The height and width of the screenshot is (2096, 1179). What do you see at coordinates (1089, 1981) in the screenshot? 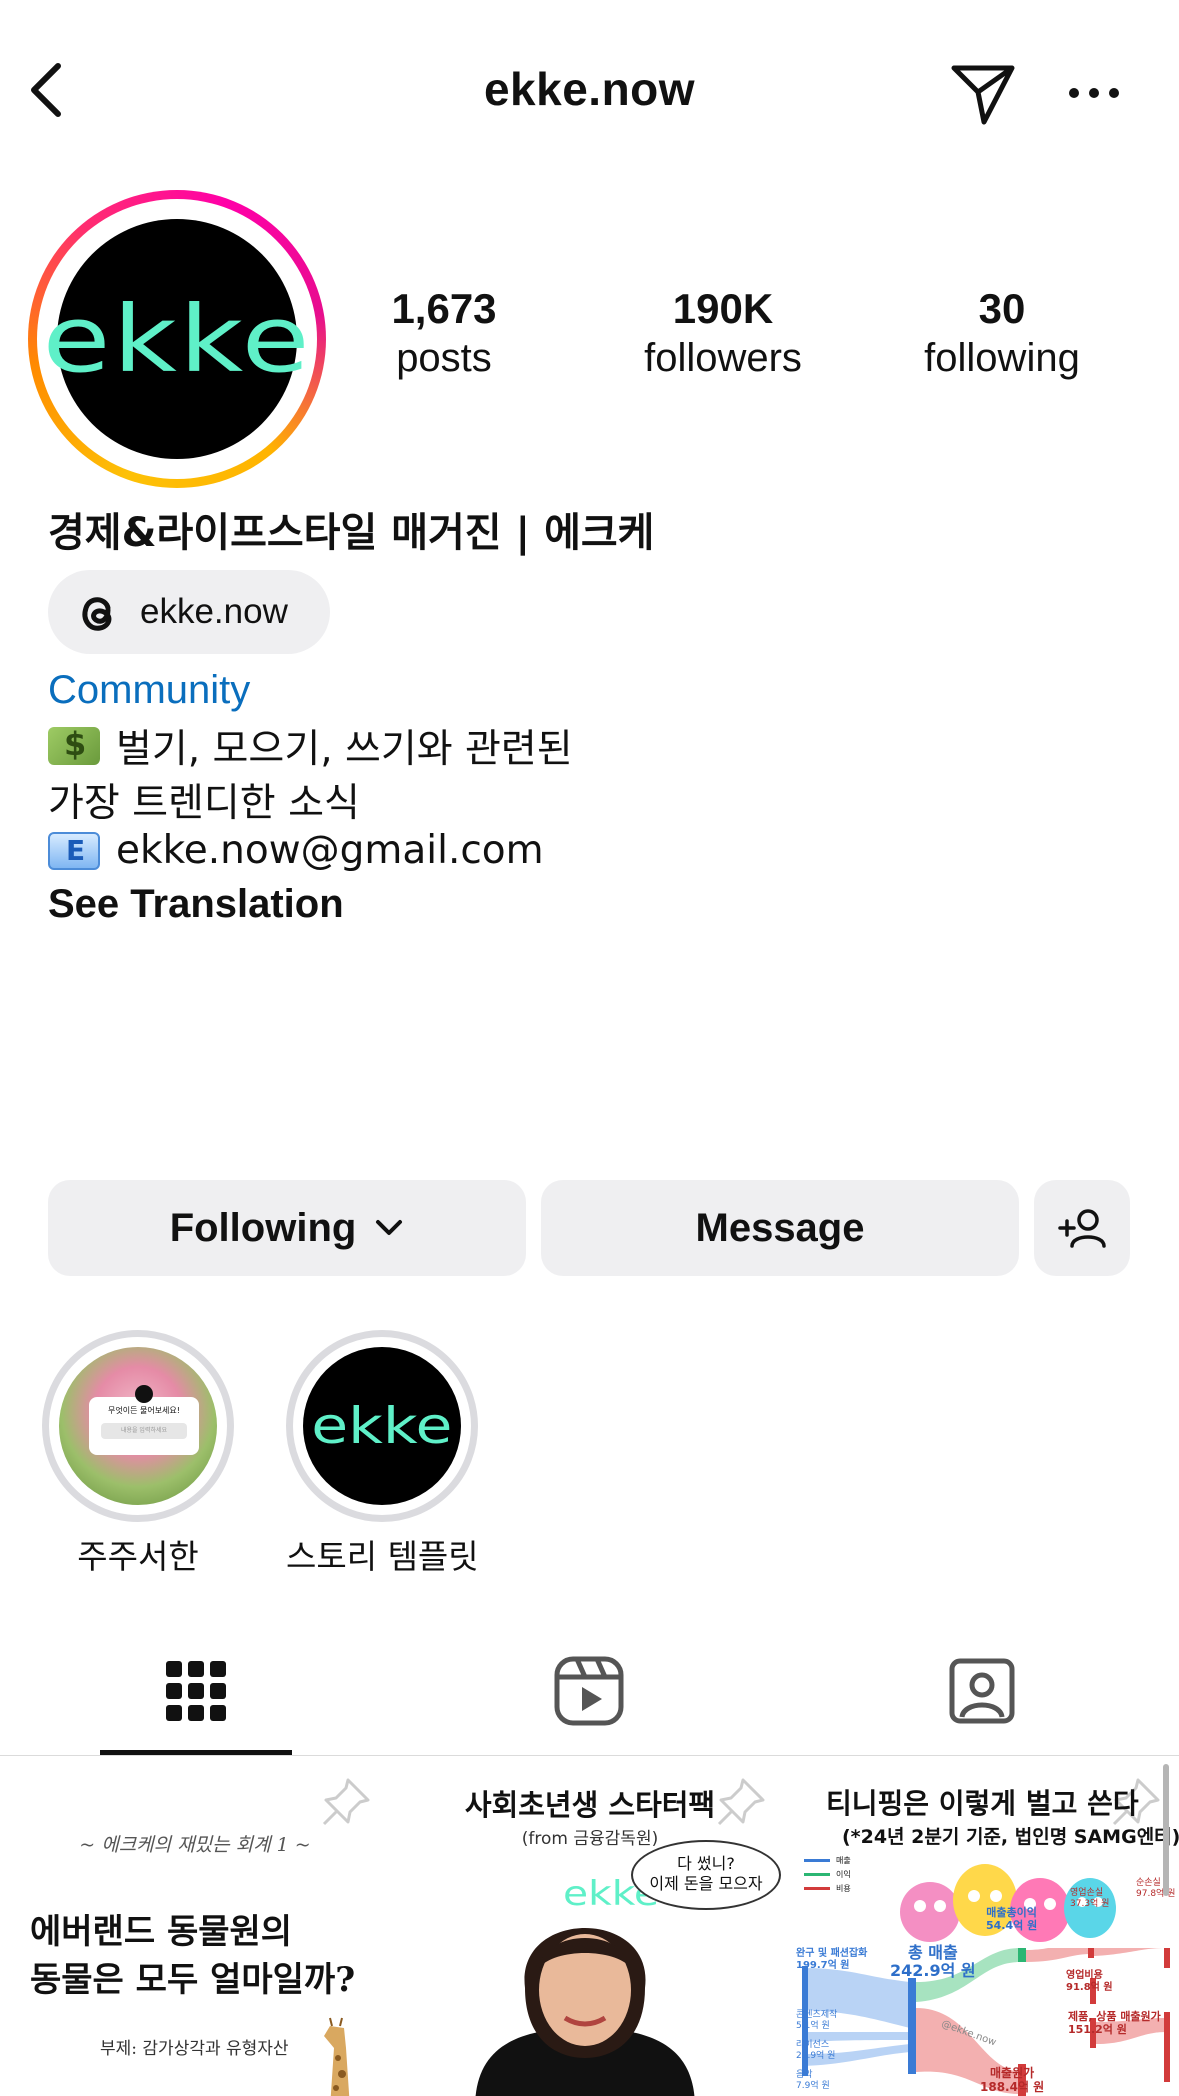
I see `label-op-expense: 영업비용 91.8억 원` at bounding box center [1089, 1981].